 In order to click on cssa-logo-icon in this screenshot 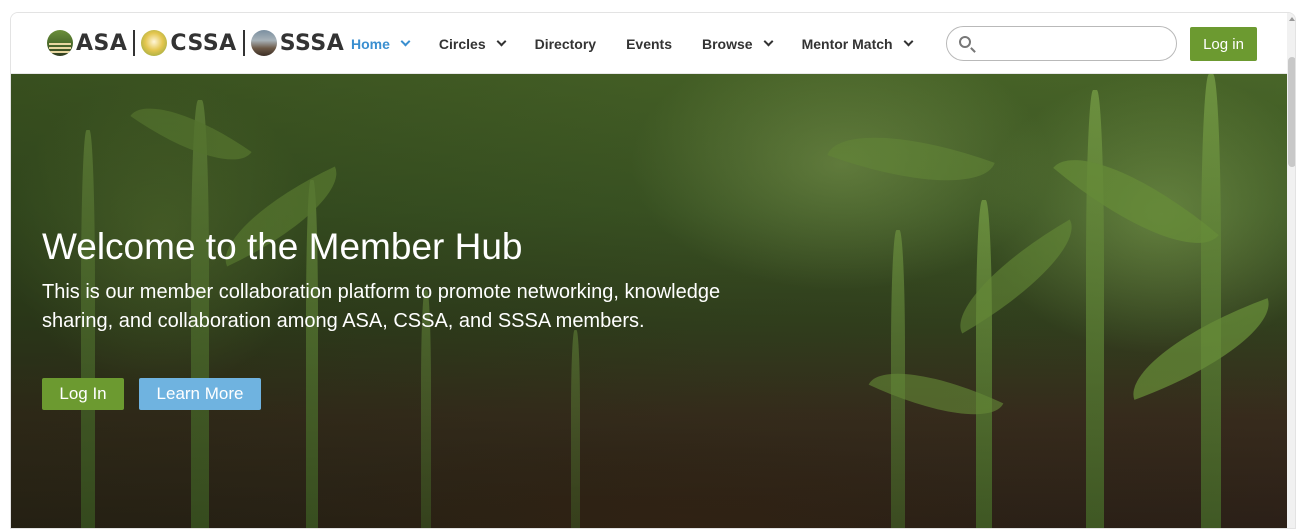, I will do `click(154, 43)`.